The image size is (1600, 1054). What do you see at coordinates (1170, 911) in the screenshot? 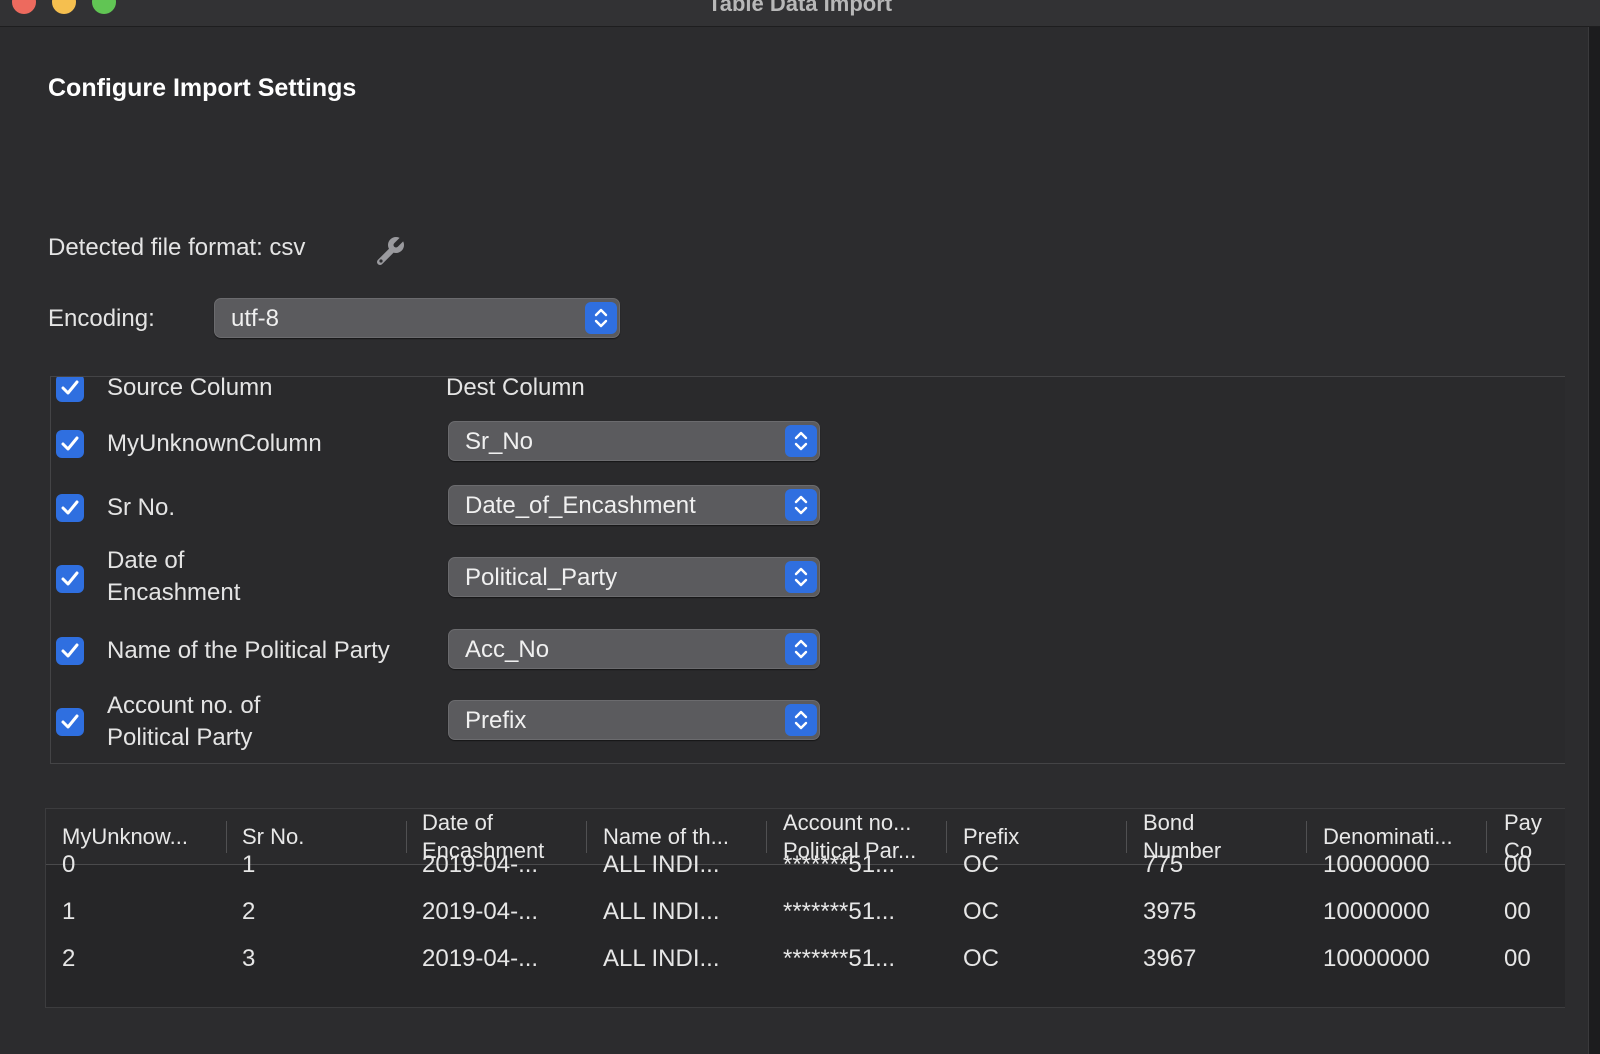
I see `table-cell: 3975` at bounding box center [1170, 911].